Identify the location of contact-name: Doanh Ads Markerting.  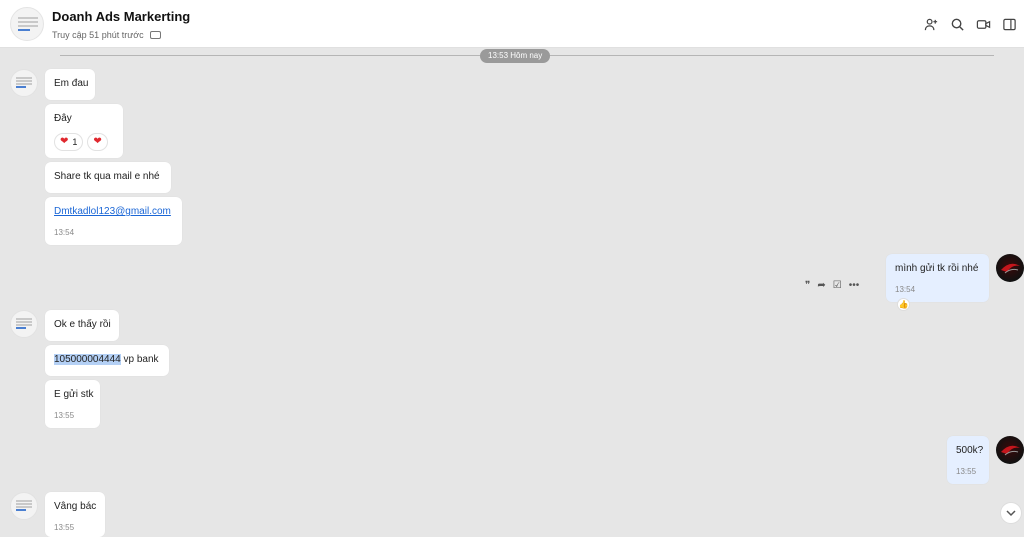
(121, 16).